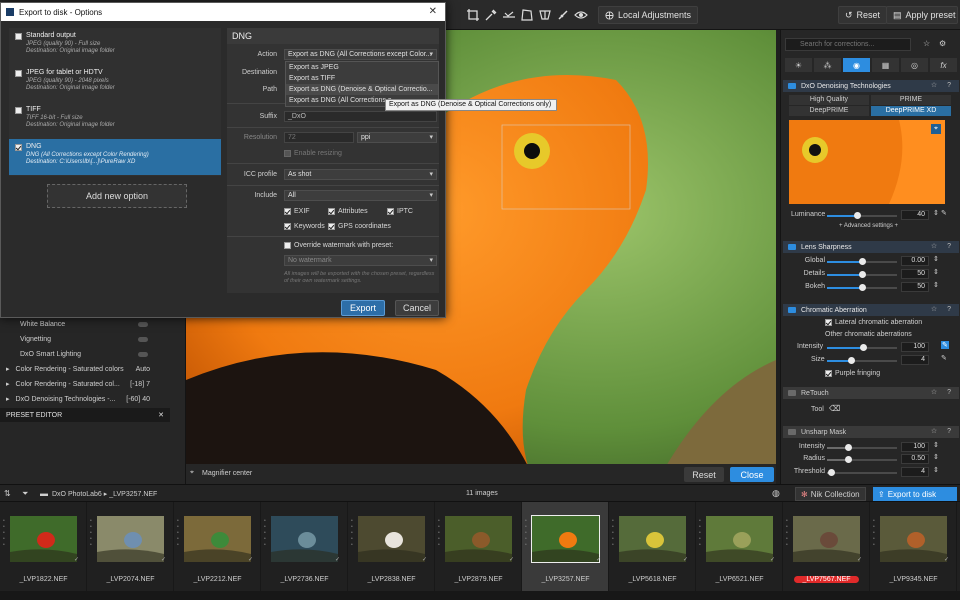 This screenshot has height=600, width=960. I want to click on folder-icon: ▬, so click(44, 493).